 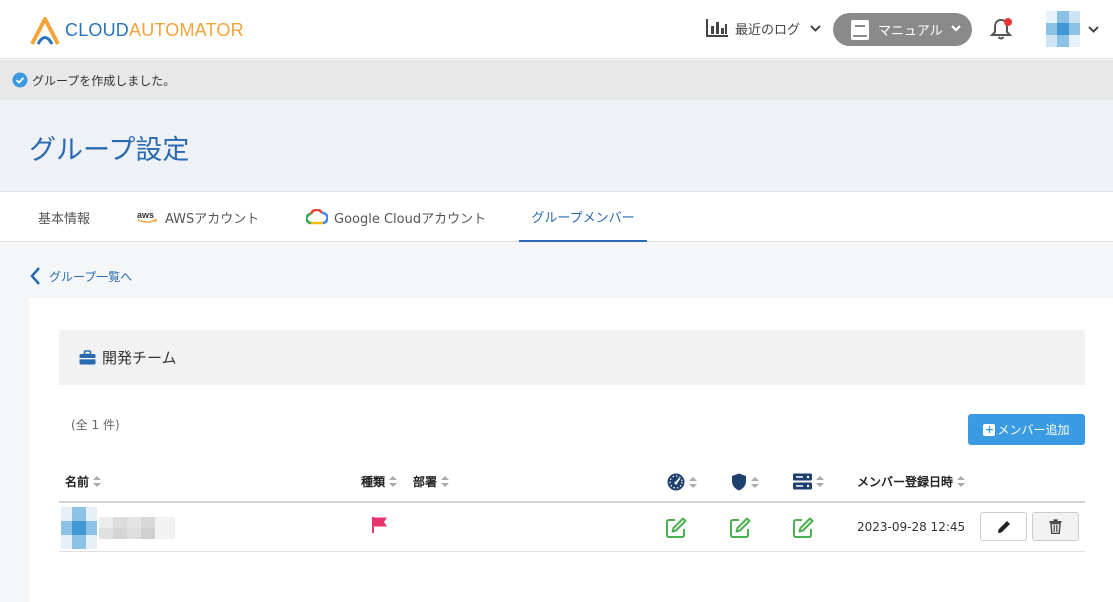 What do you see at coordinates (45, 31) in the screenshot?
I see `logo-mark-icon` at bounding box center [45, 31].